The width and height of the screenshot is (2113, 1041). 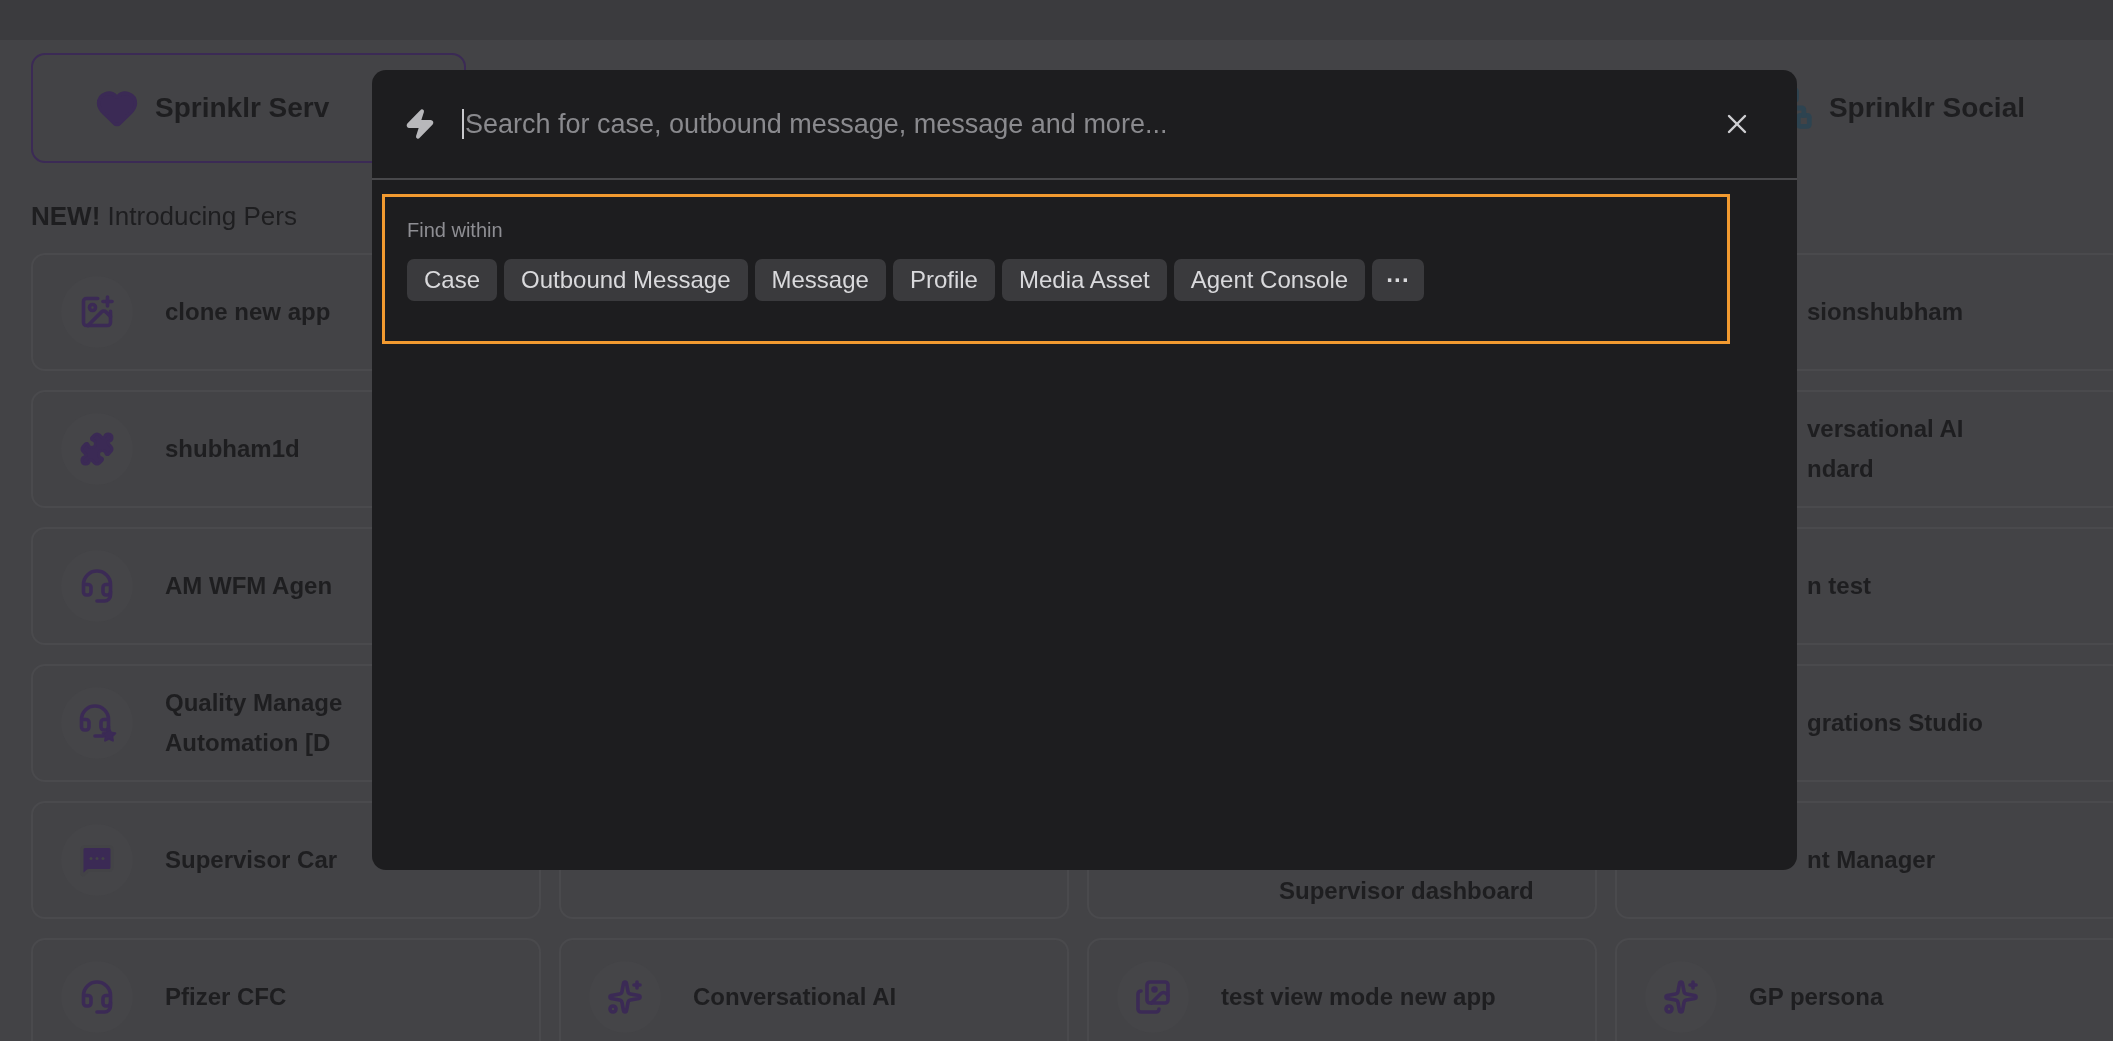 I want to click on filter-chip: Profile, so click(x=943, y=280).